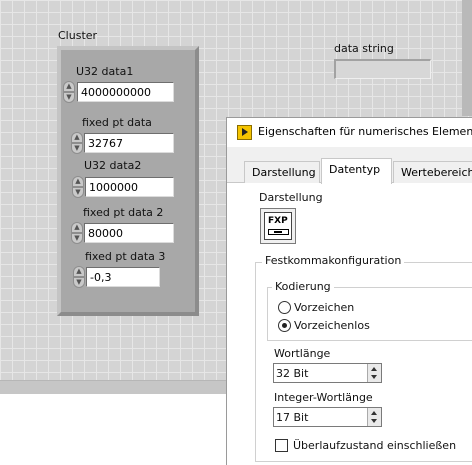 This screenshot has width=472, height=465. Describe the element at coordinates (244, 132) in the screenshot. I see `labview-app-icon` at that location.